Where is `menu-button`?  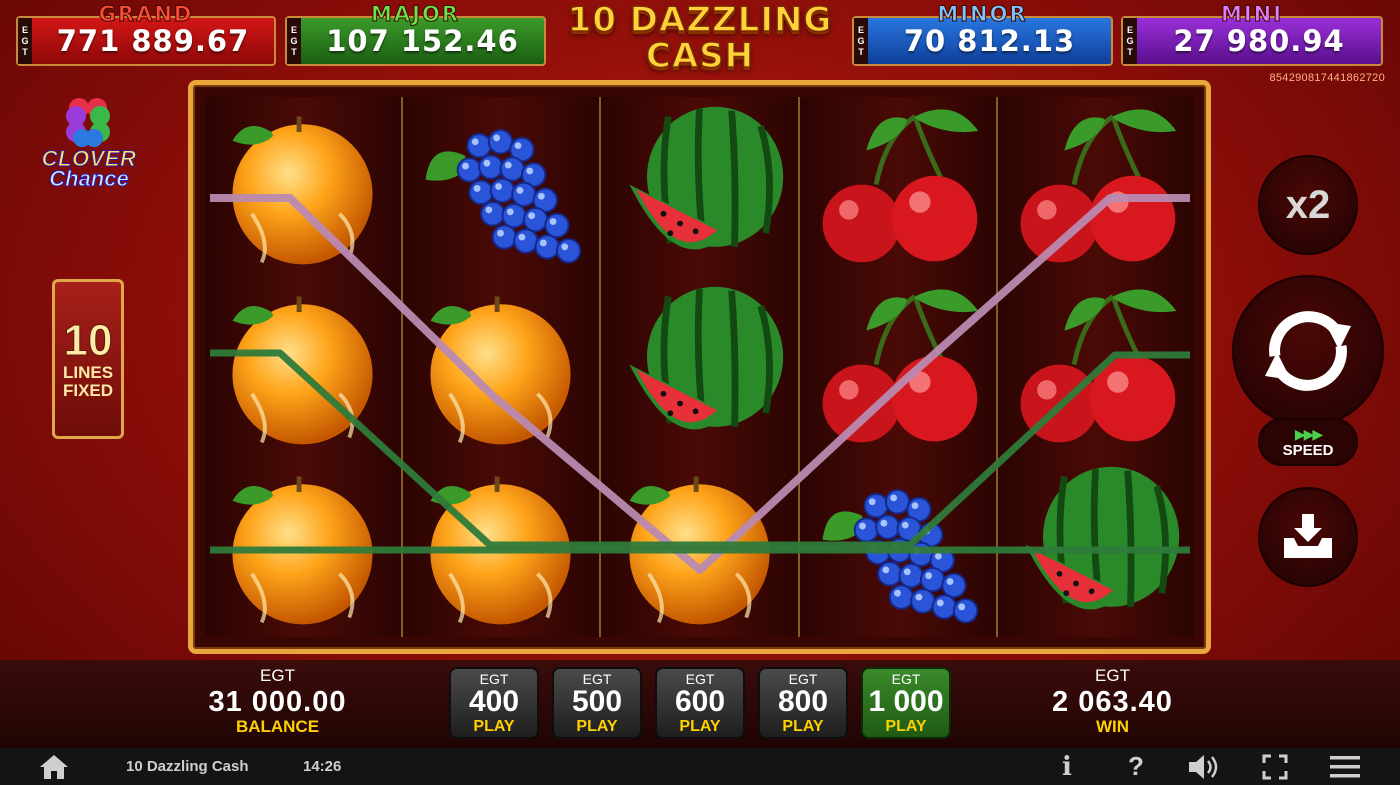 menu-button is located at coordinates (1345, 766).